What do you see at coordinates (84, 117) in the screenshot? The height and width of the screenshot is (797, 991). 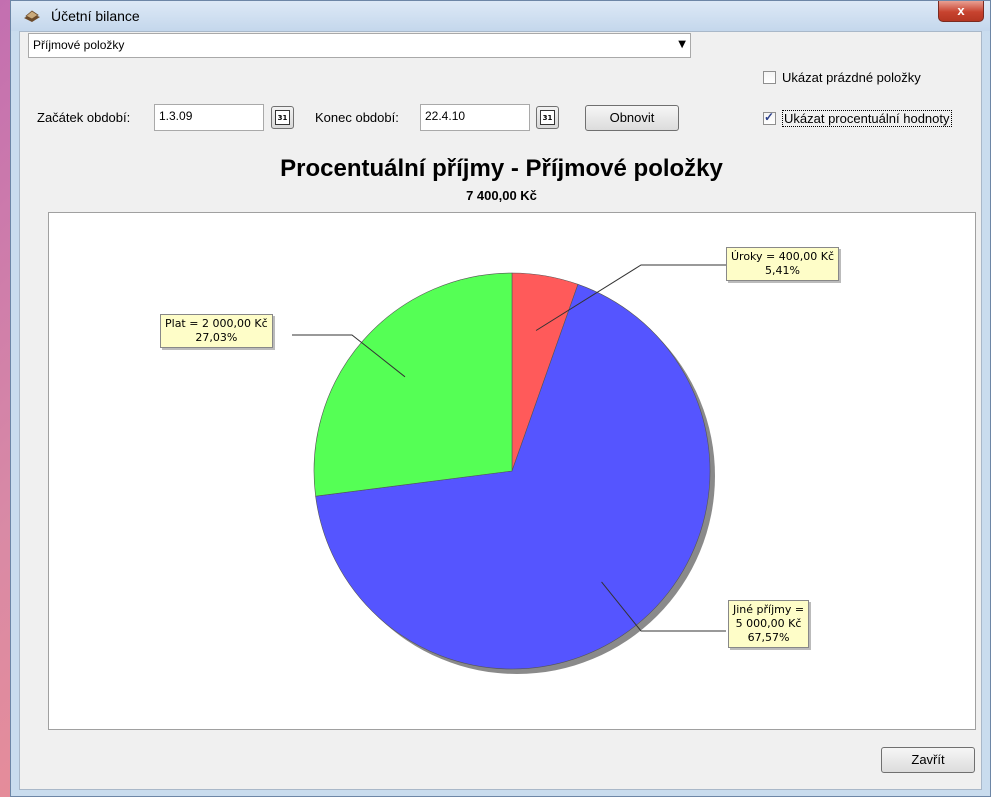 I see `start-date-label: Začátek období:` at bounding box center [84, 117].